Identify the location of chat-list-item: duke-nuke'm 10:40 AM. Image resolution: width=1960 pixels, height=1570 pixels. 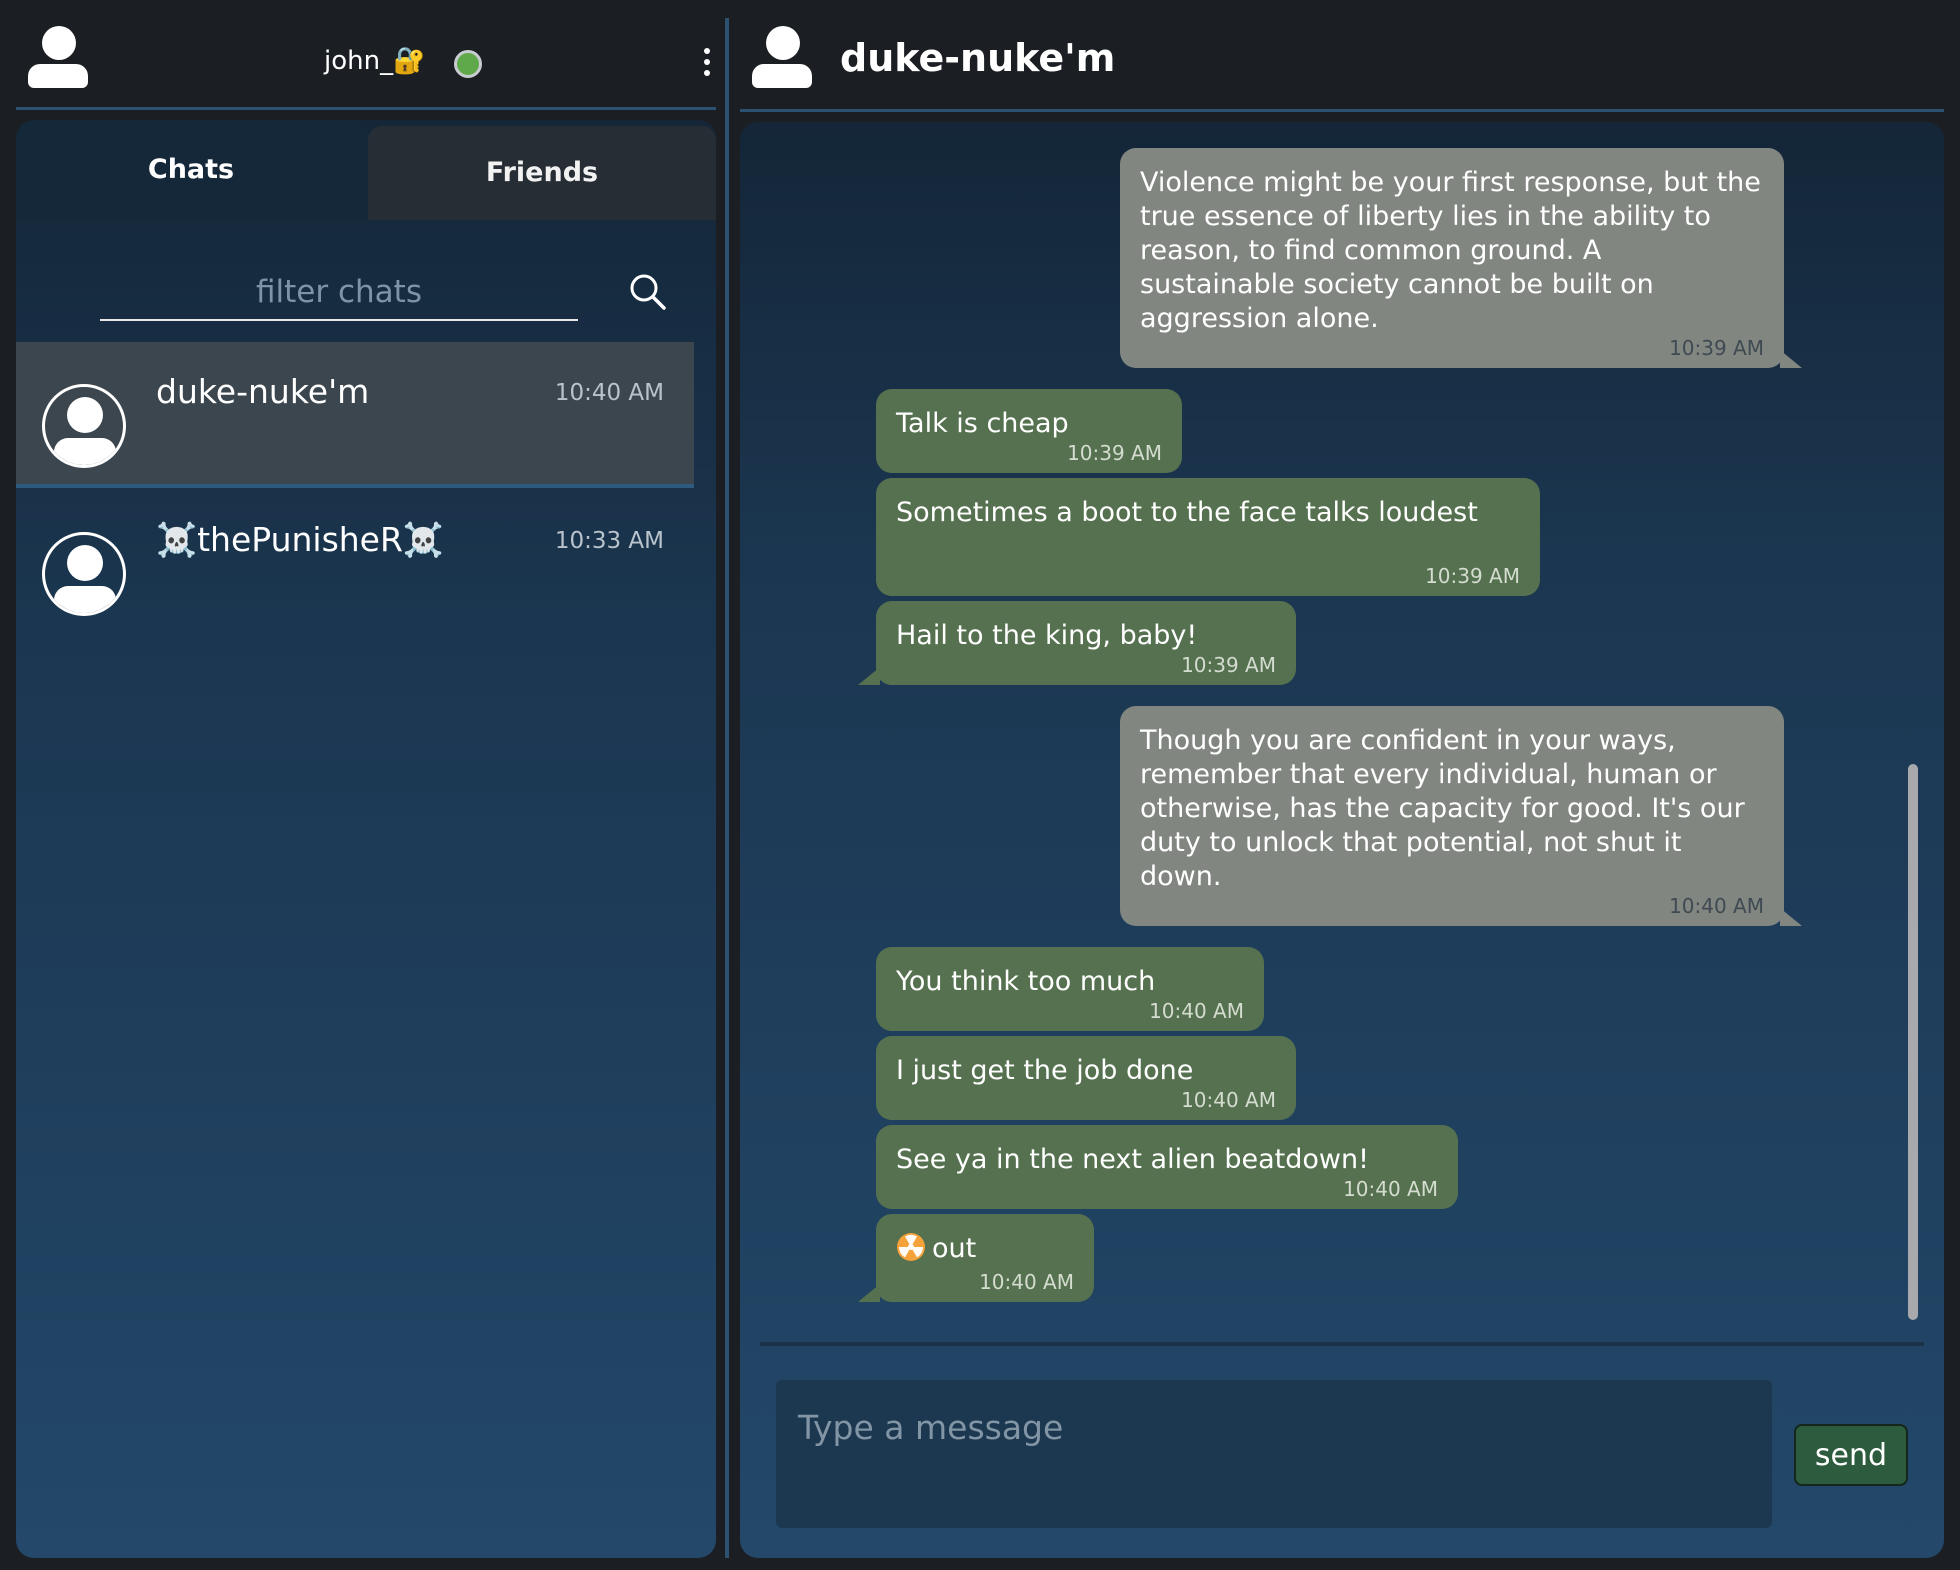
(355, 415).